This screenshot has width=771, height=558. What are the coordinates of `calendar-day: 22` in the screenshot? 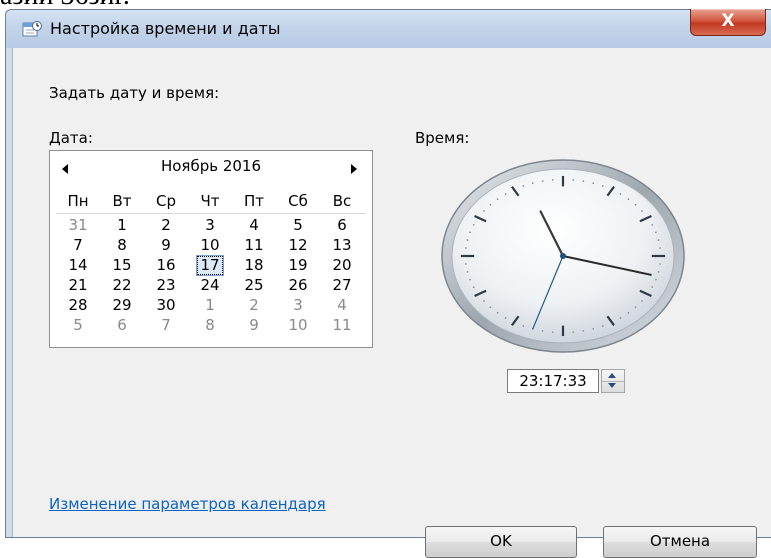 It's located at (122, 285).